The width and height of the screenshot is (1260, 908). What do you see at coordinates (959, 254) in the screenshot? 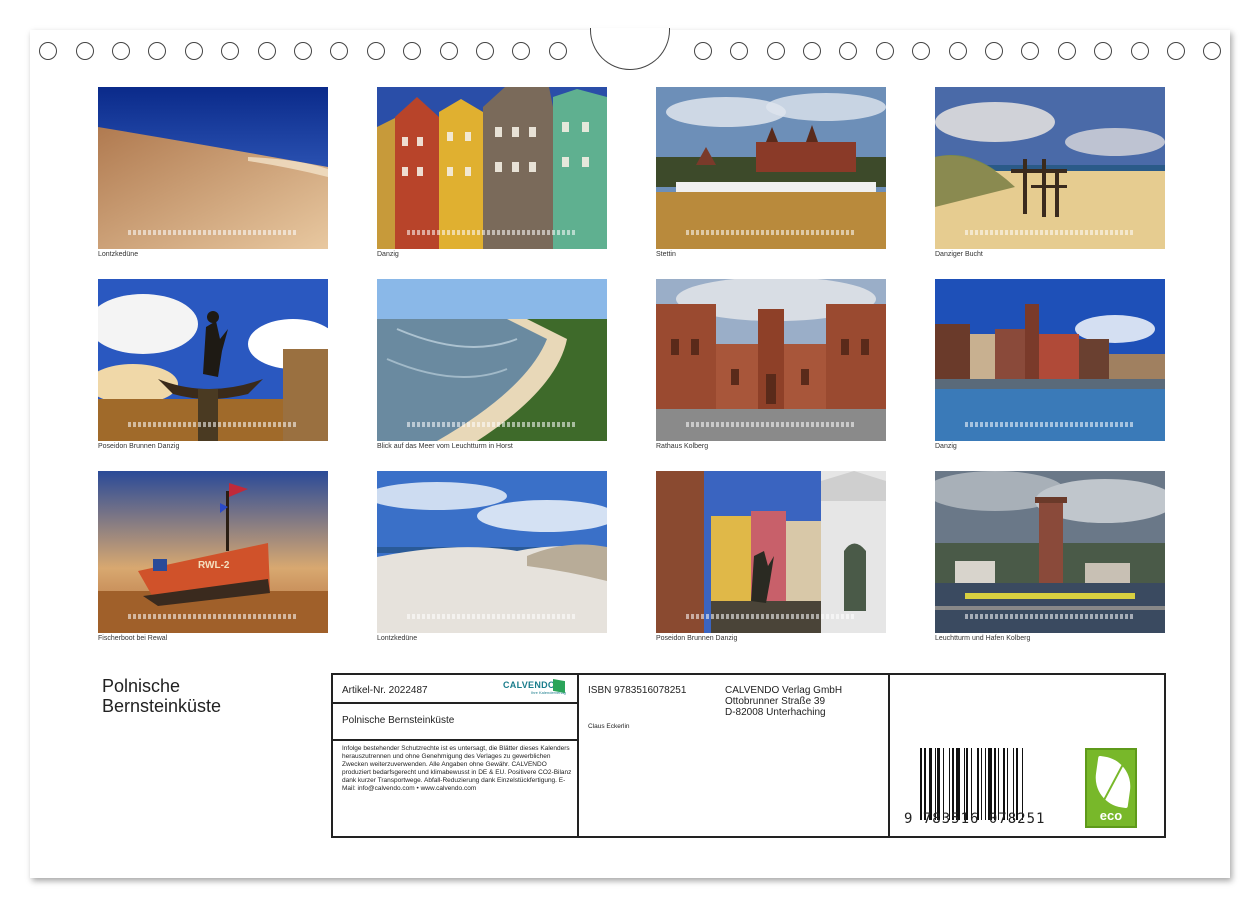
I see `photo-caption: Danziger Bucht` at bounding box center [959, 254].